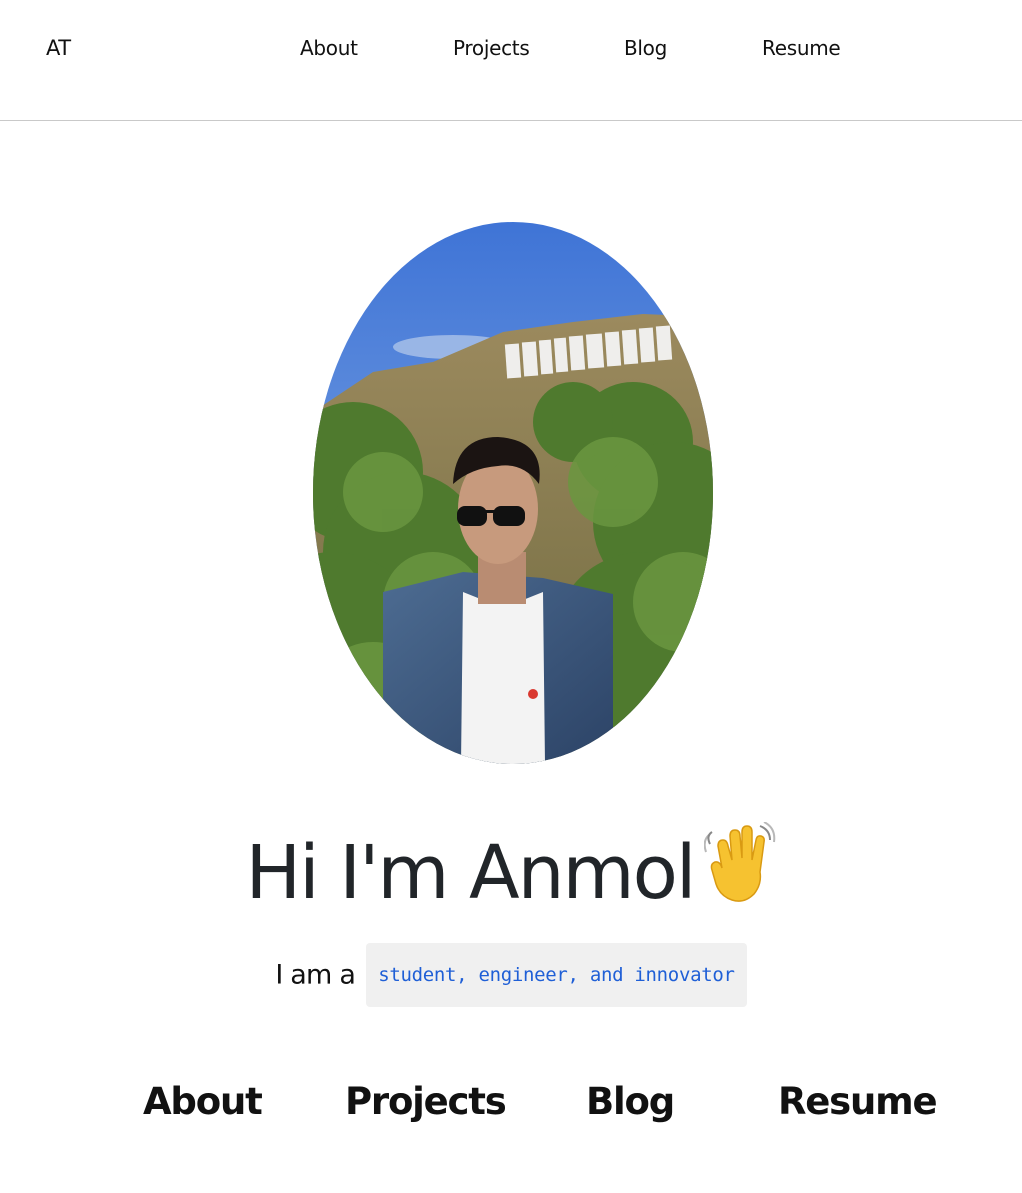 The width and height of the screenshot is (1022, 1193). I want to click on section-link-about: About, so click(203, 1101).